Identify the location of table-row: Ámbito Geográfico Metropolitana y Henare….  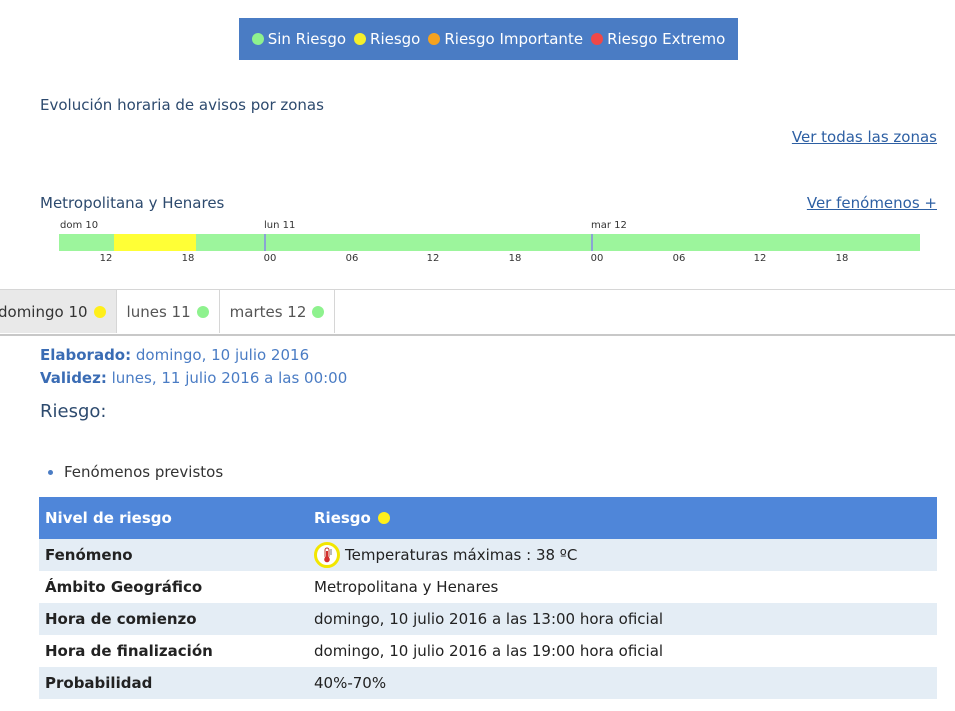
(488, 587).